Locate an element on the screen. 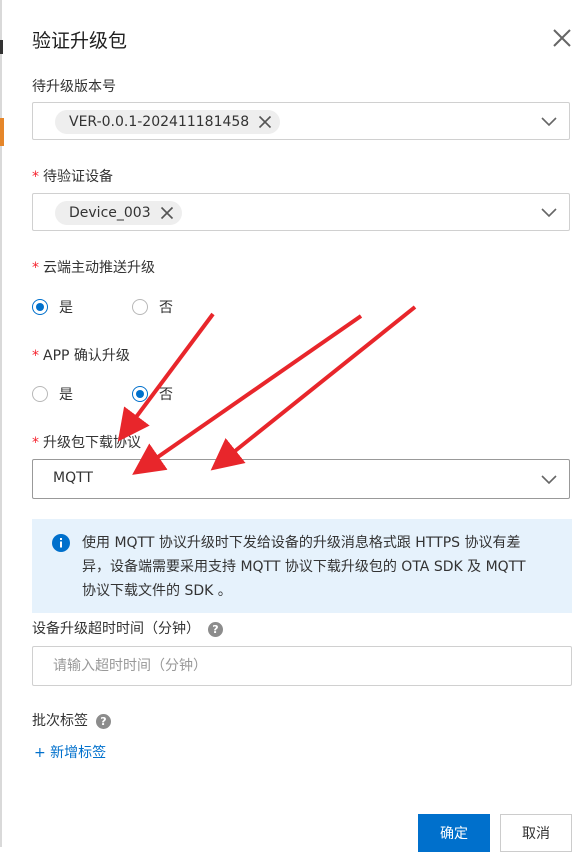 This screenshot has width=587, height=852. cloud-push-yes-radio: 是 is located at coordinates (52, 307).